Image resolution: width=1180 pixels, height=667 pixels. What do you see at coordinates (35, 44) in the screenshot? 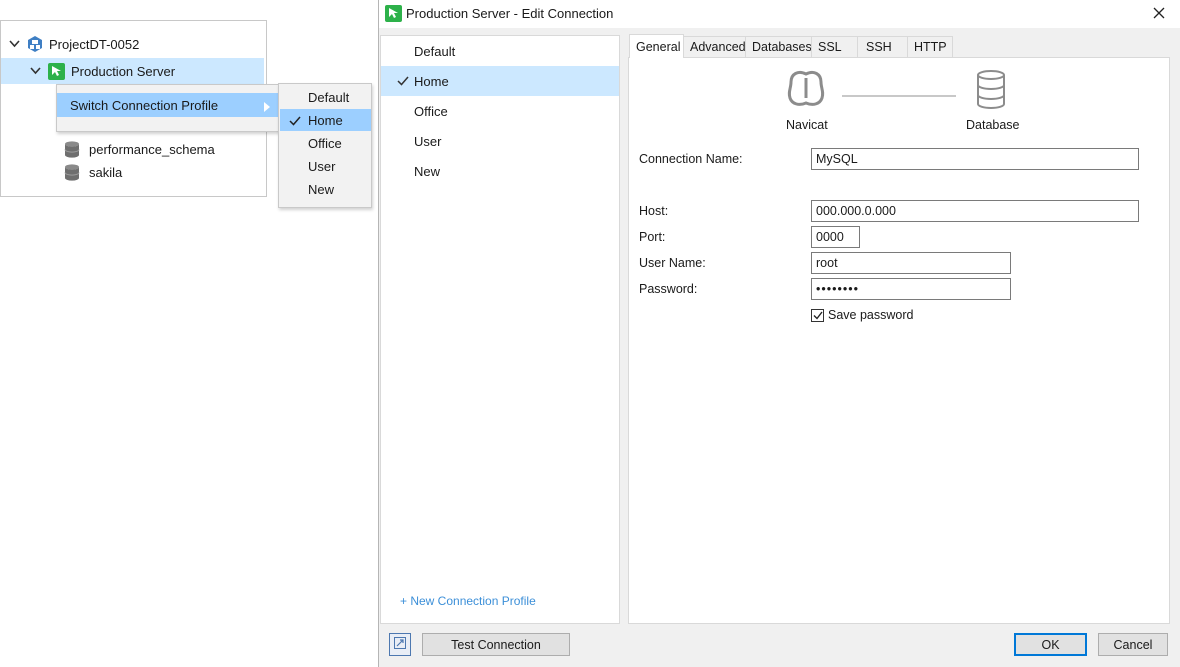
I see `project-icon` at bounding box center [35, 44].